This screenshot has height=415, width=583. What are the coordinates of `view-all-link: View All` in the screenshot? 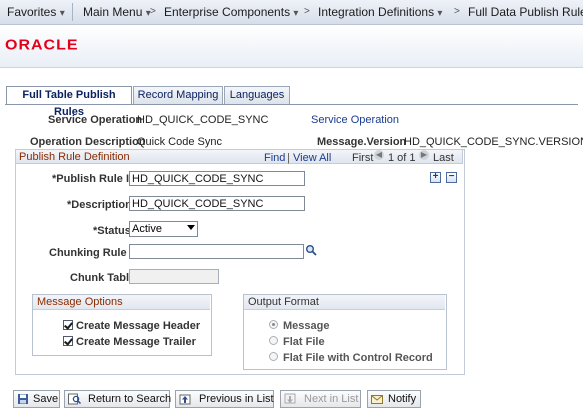 It's located at (312, 158).